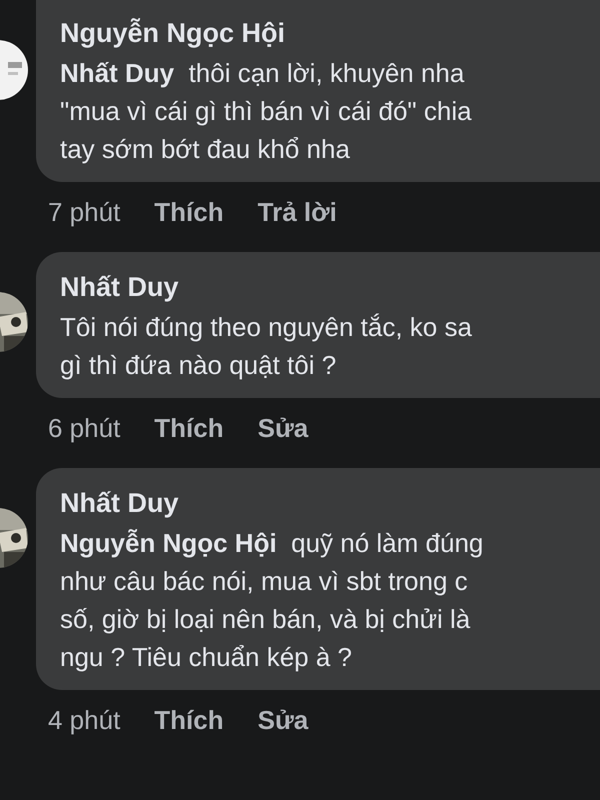 This screenshot has width=600, height=800. I want to click on comment-text: Tôi nói đúng theo nguyên tắc, ko sa gì thì đứa nào quật tôi ?, so click(266, 346).